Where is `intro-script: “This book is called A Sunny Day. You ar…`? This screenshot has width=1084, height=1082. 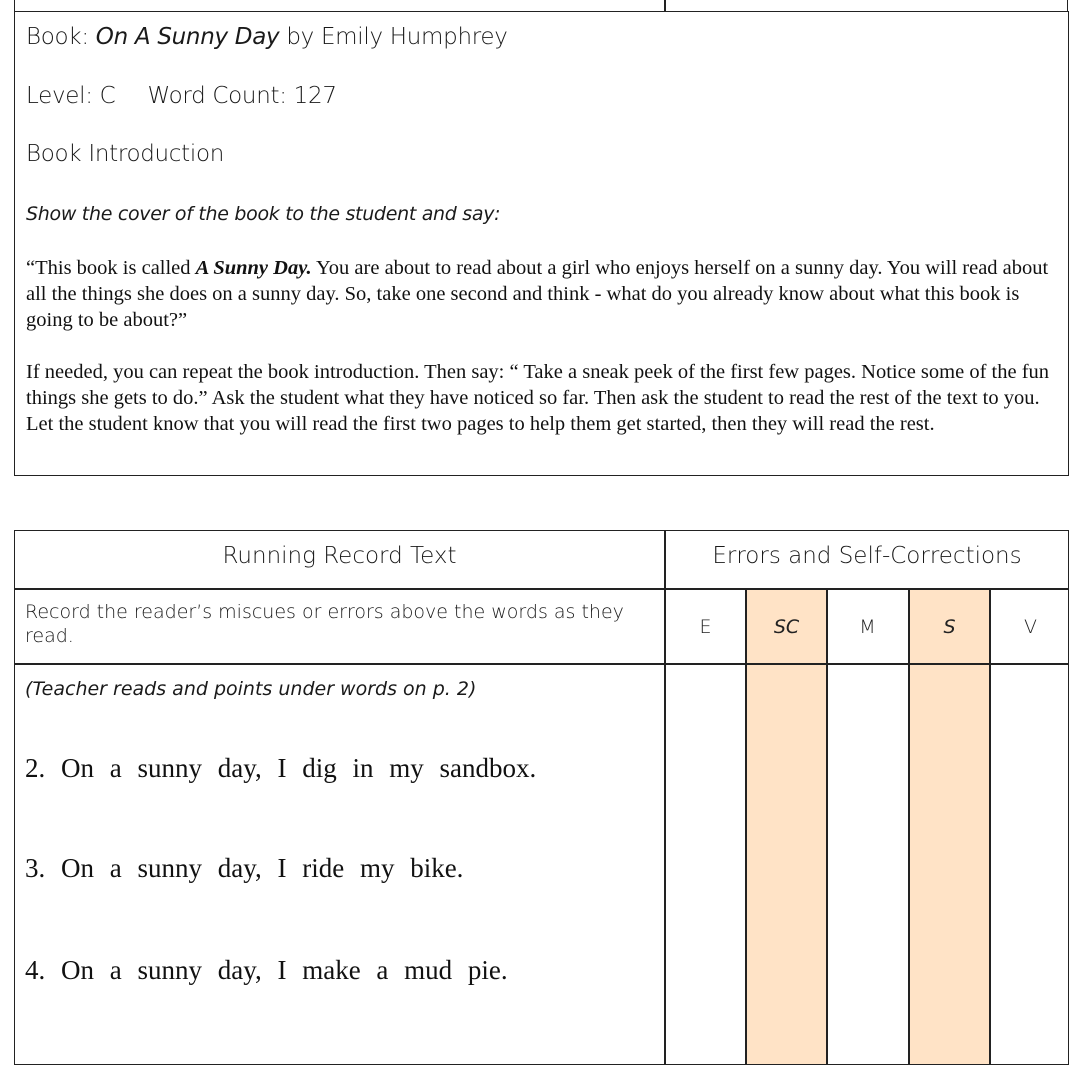 intro-script: “This book is called A Sunny Day. You ar… is located at coordinates (538, 294).